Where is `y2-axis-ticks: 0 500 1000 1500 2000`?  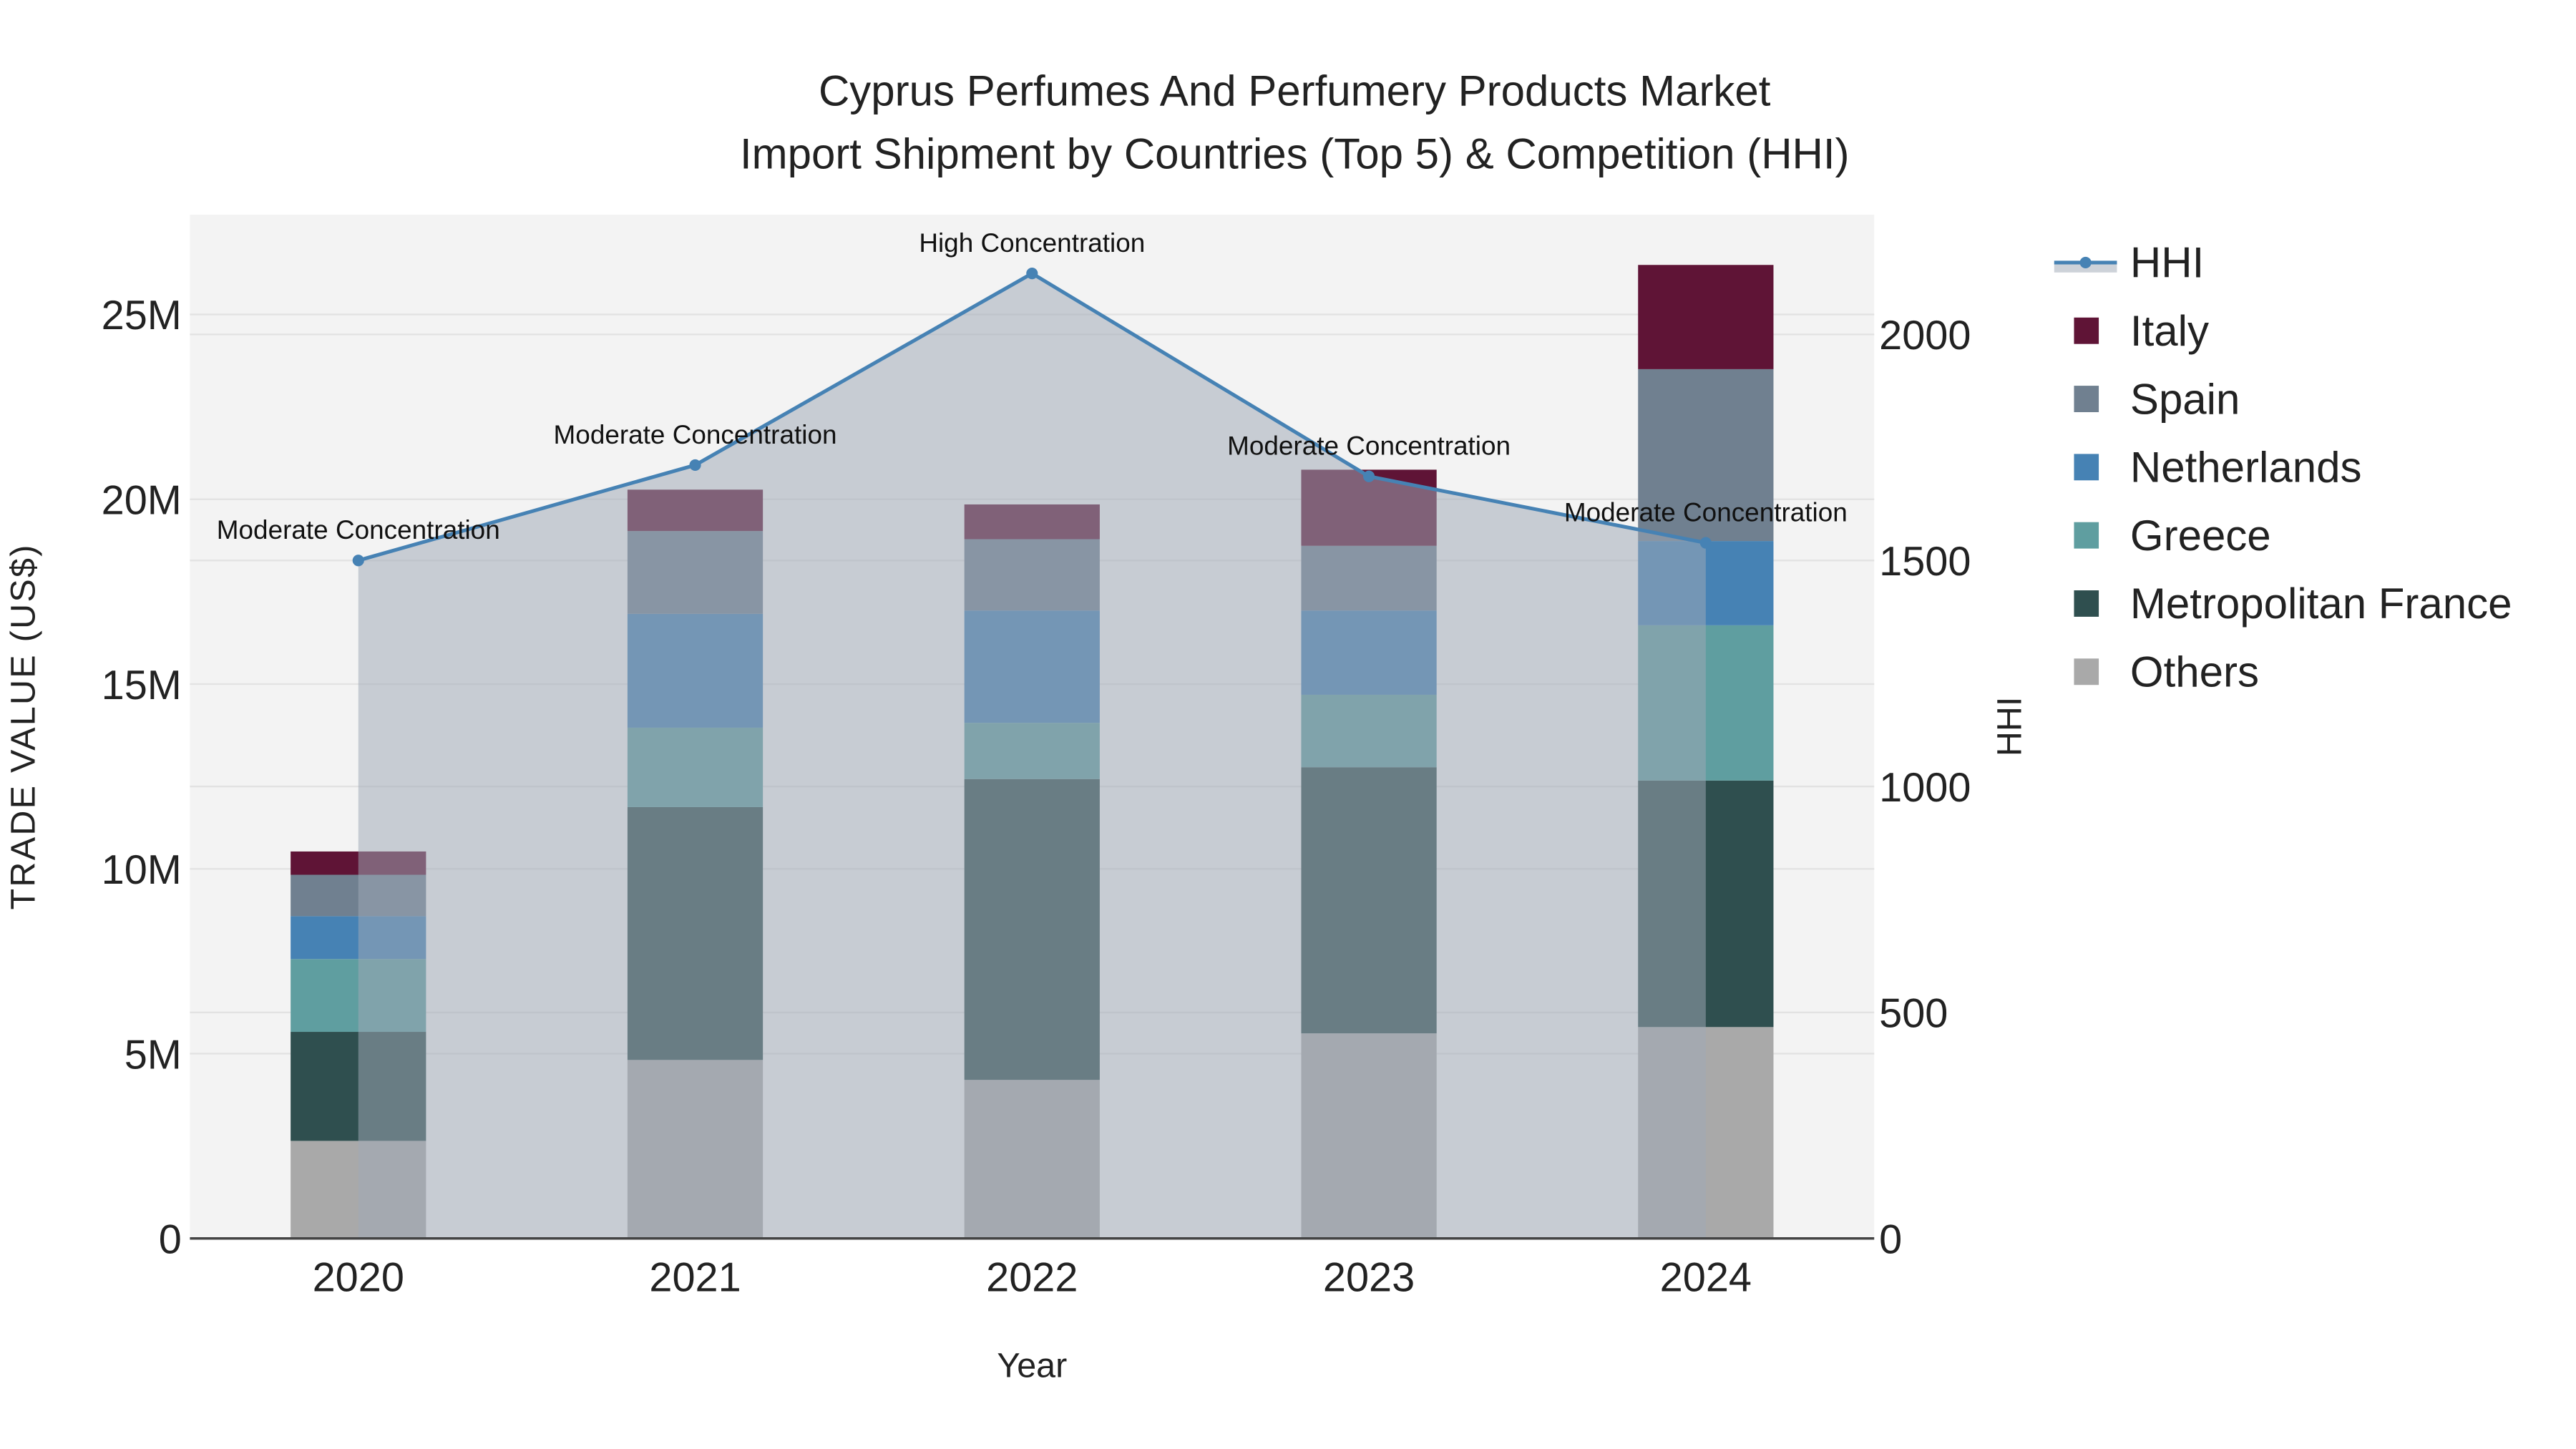
y2-axis-ticks: 0 500 1000 1500 2000 is located at coordinates (1925, 788).